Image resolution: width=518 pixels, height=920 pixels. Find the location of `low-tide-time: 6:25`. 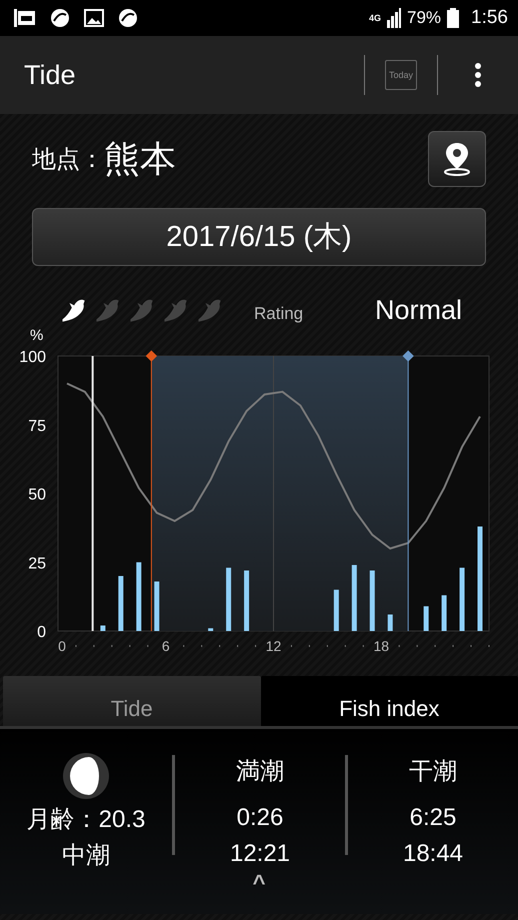

low-tide-time: 6:25 is located at coordinates (433, 818).